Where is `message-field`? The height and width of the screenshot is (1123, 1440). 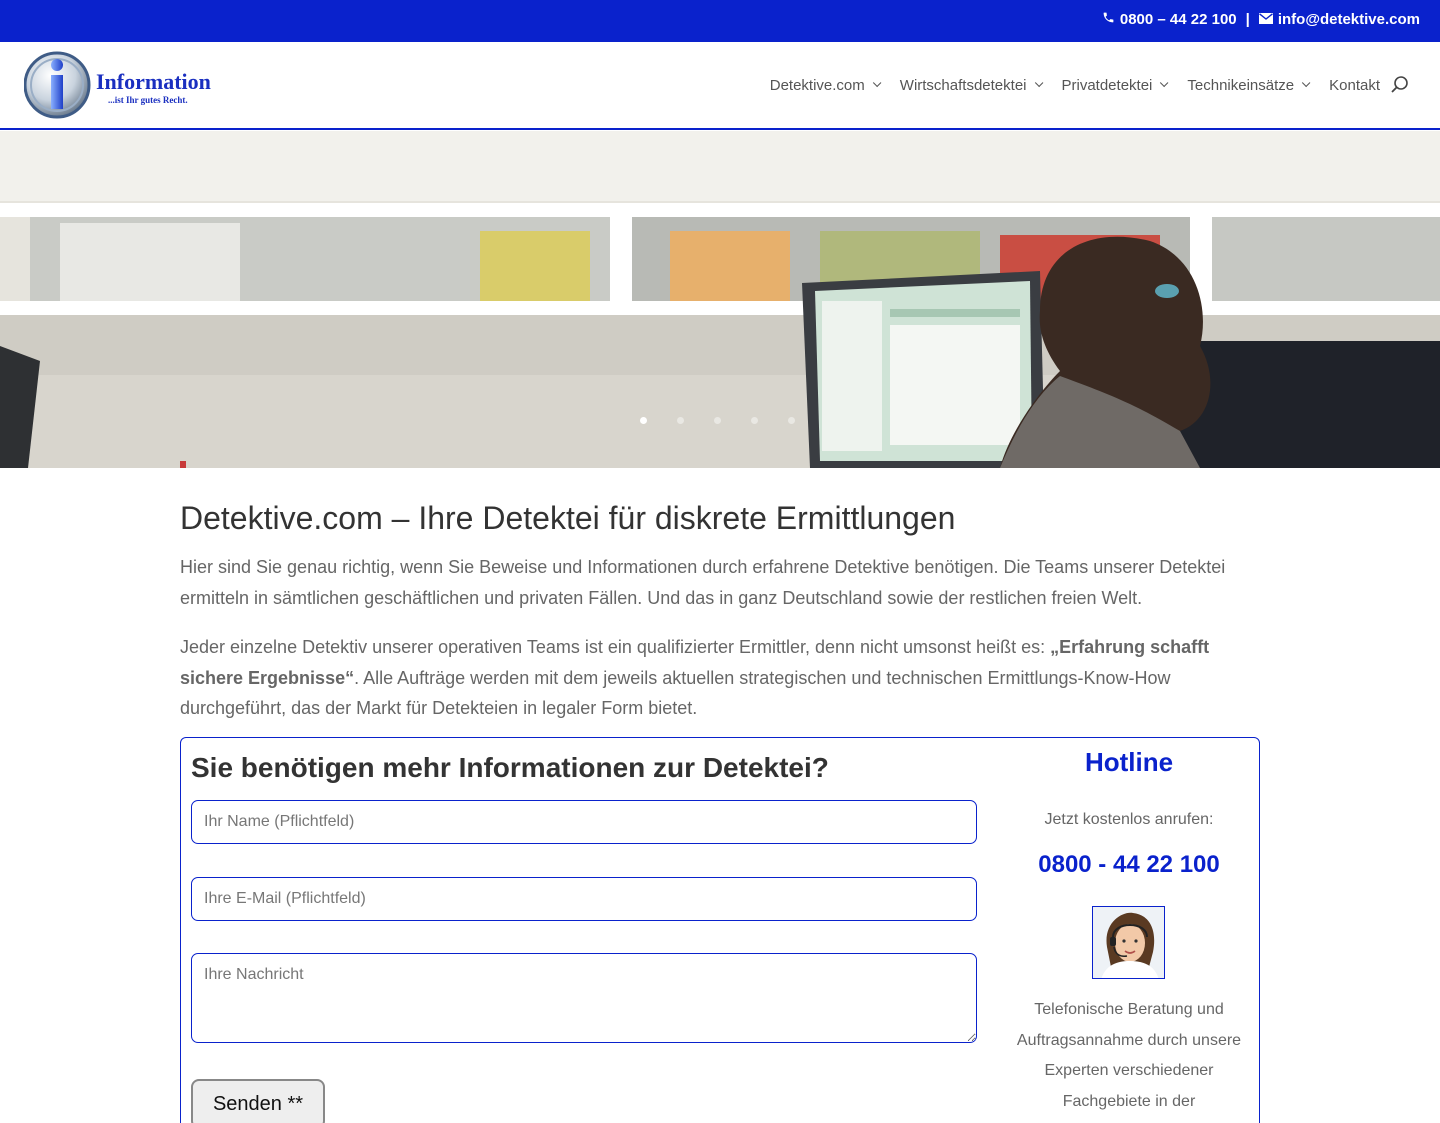
message-field is located at coordinates (584, 998).